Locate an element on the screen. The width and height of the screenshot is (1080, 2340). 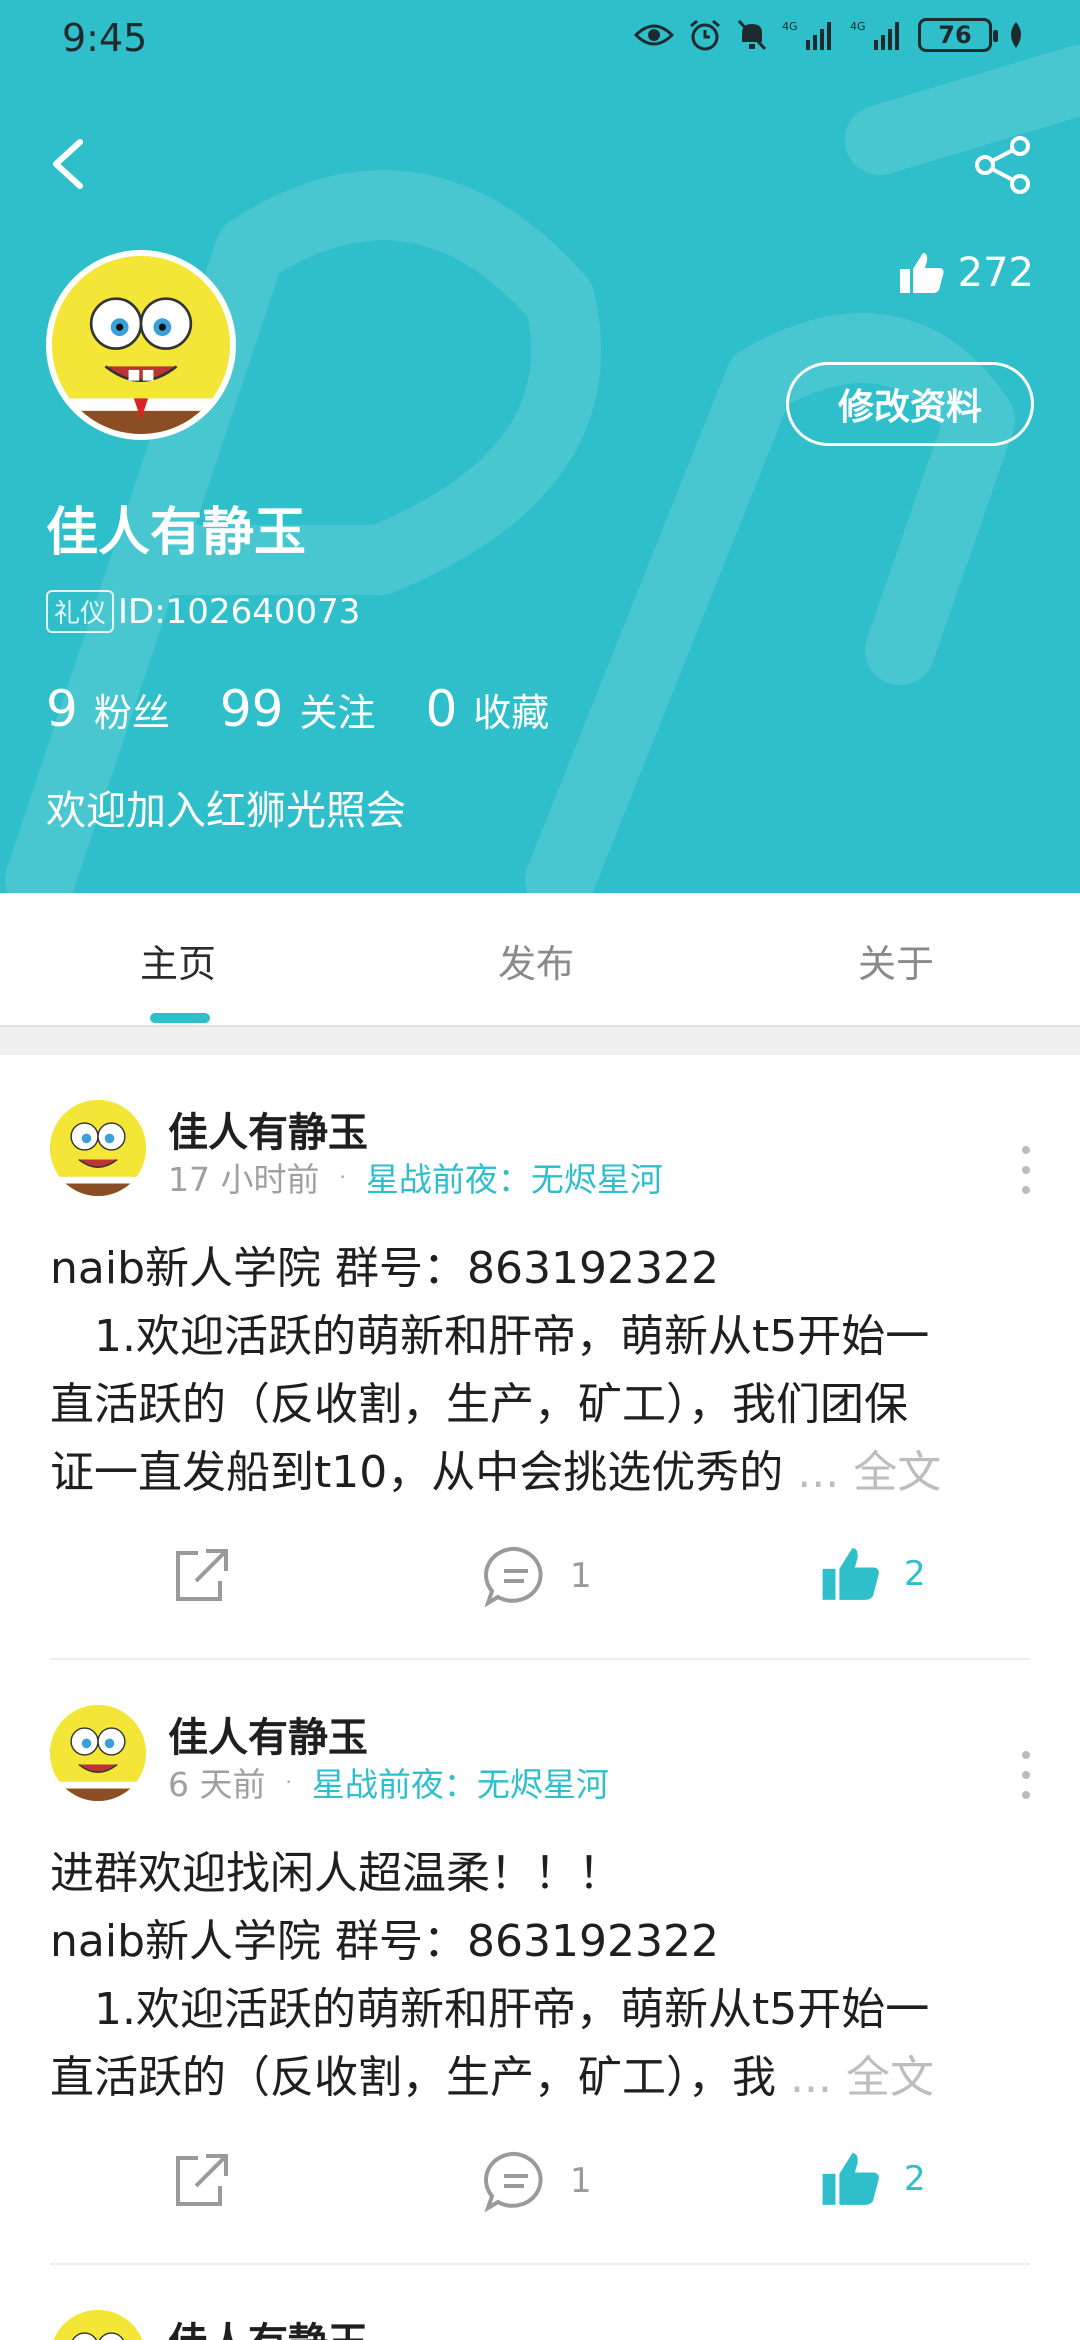
section-separator is located at coordinates (540, 1040).